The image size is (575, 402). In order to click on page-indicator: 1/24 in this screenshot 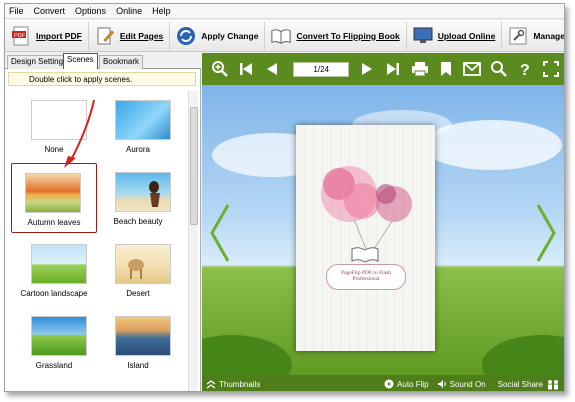, I will do `click(321, 69)`.